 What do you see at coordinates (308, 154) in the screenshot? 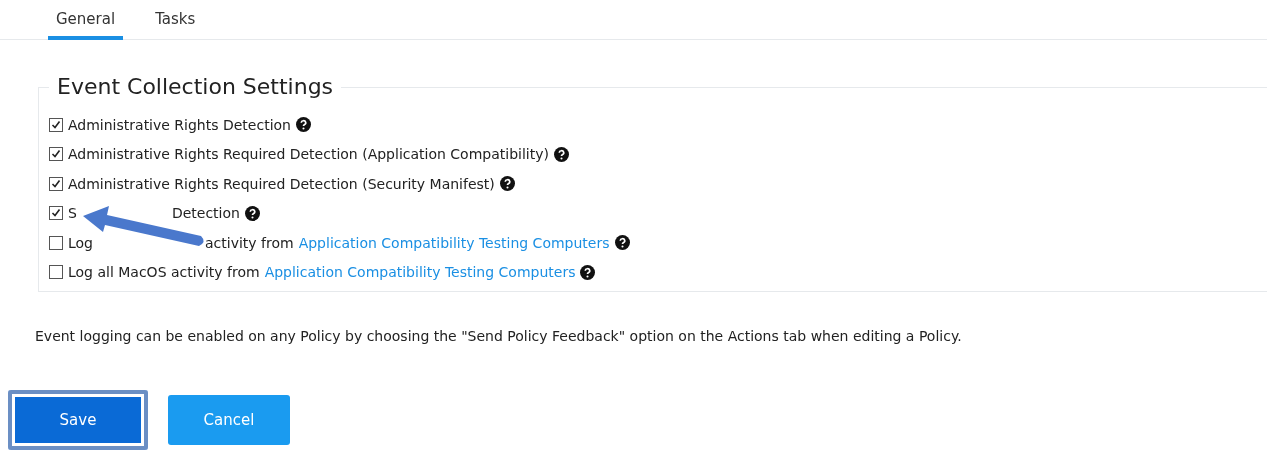
I see `option-label: Administrative Rights Required Detection (Application Compatibility)` at bounding box center [308, 154].